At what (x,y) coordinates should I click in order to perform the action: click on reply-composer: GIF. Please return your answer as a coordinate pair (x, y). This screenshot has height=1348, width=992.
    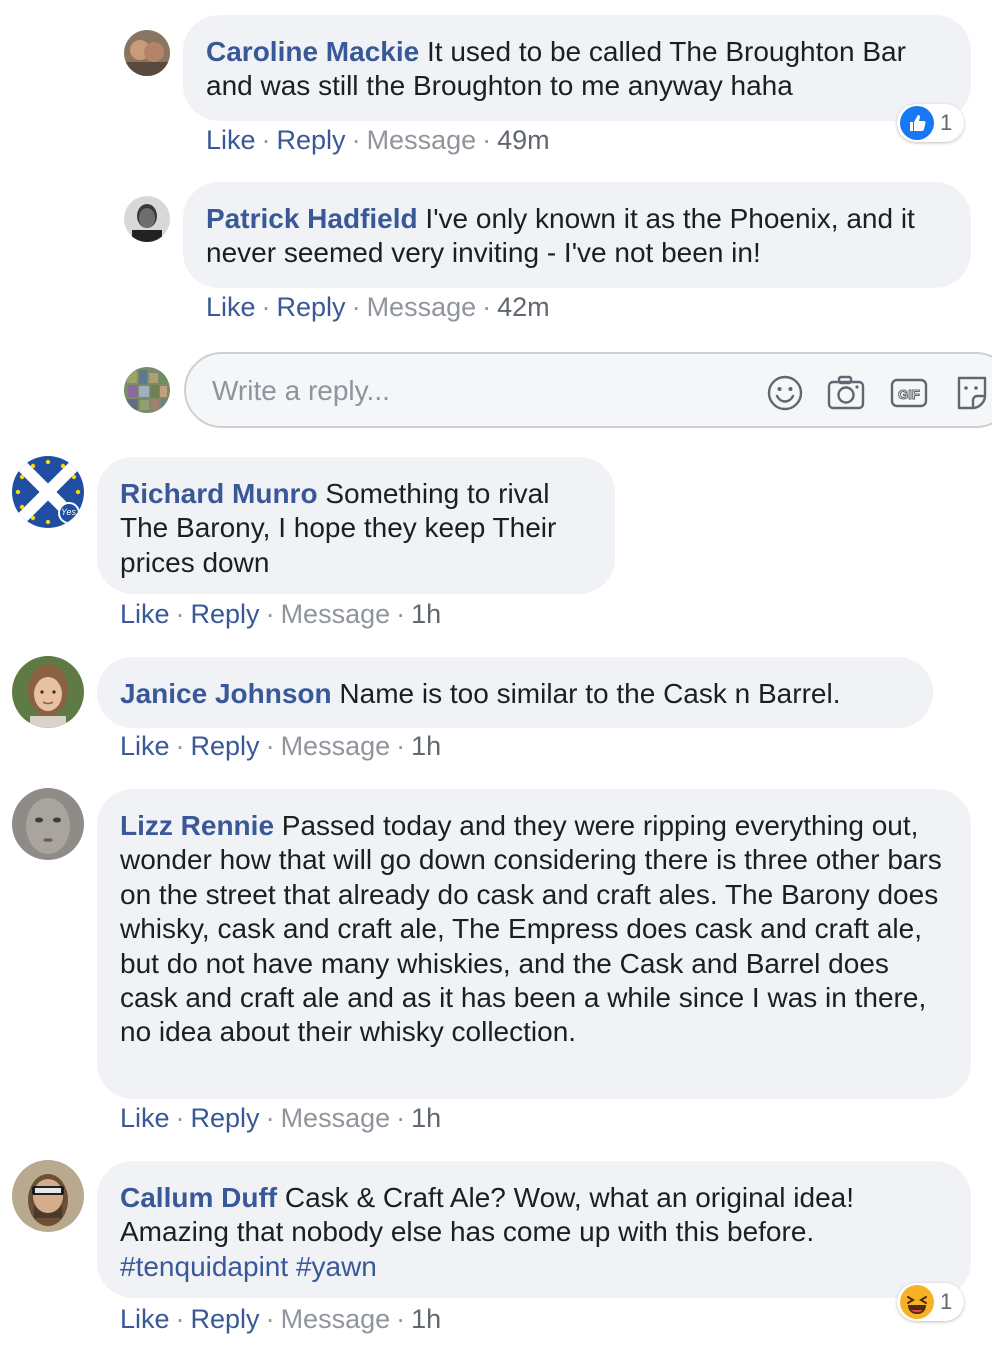
    Looking at the image, I should click on (588, 390).